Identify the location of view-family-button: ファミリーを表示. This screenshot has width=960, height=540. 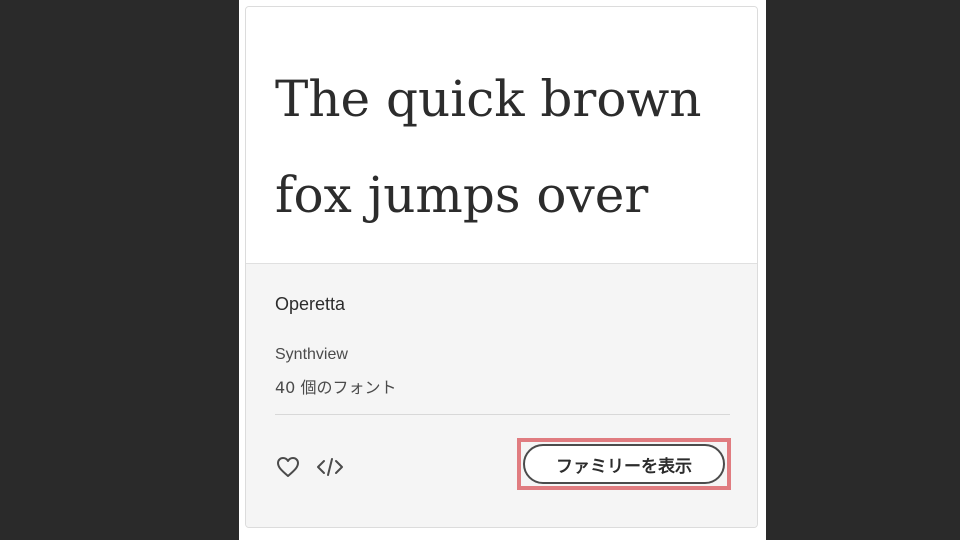
(624, 464).